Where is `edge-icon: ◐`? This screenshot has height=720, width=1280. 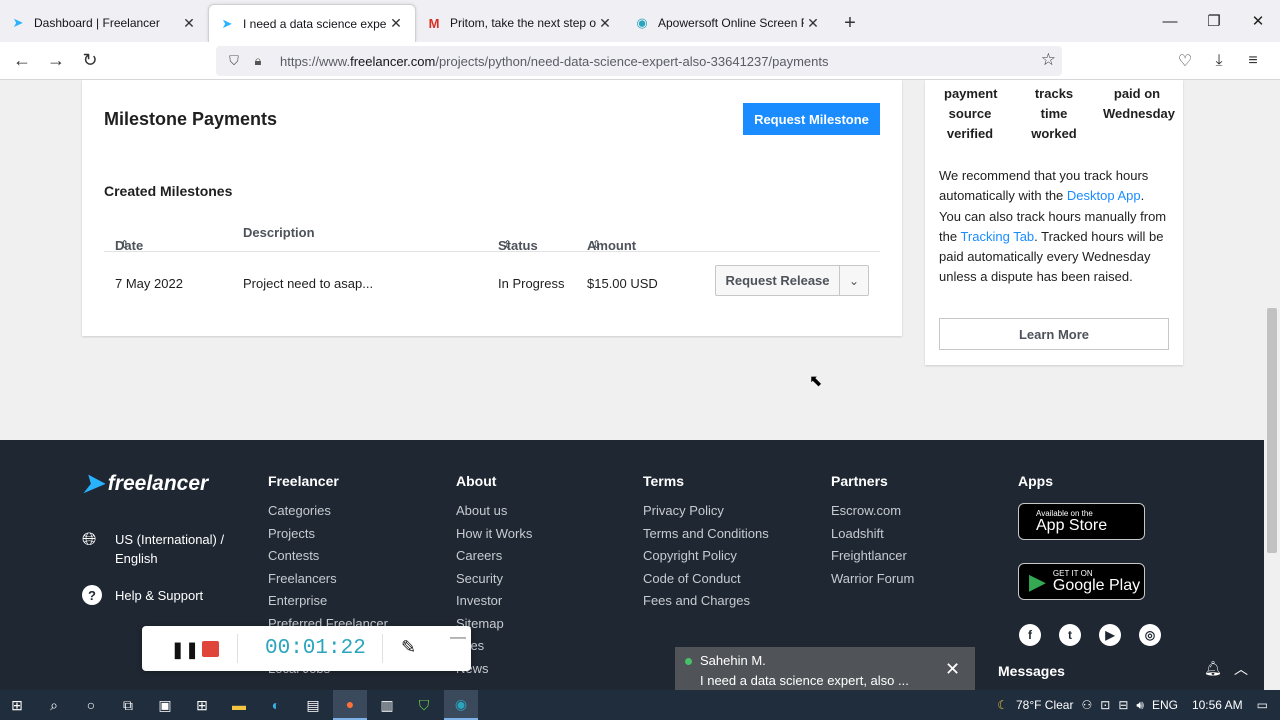 edge-icon: ◐ is located at coordinates (276, 705).